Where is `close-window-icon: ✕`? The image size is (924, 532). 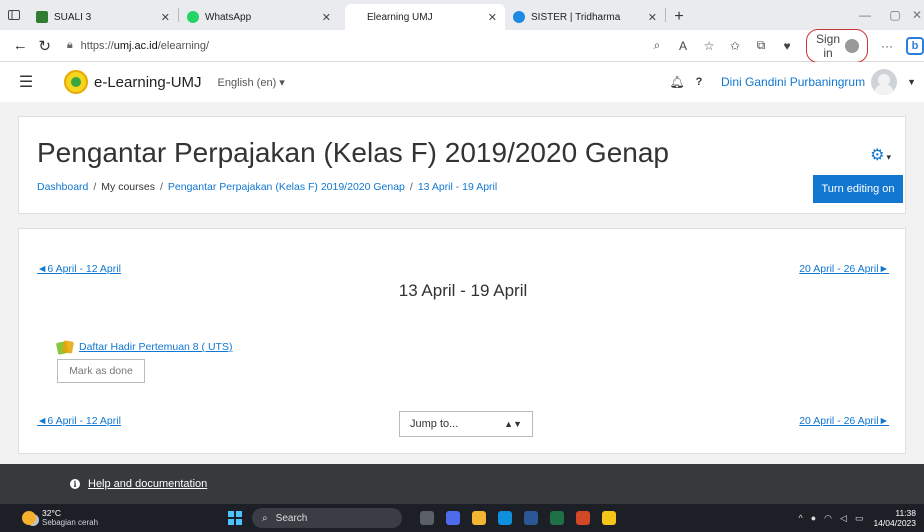
close-window-icon: ✕ is located at coordinates (917, 15).